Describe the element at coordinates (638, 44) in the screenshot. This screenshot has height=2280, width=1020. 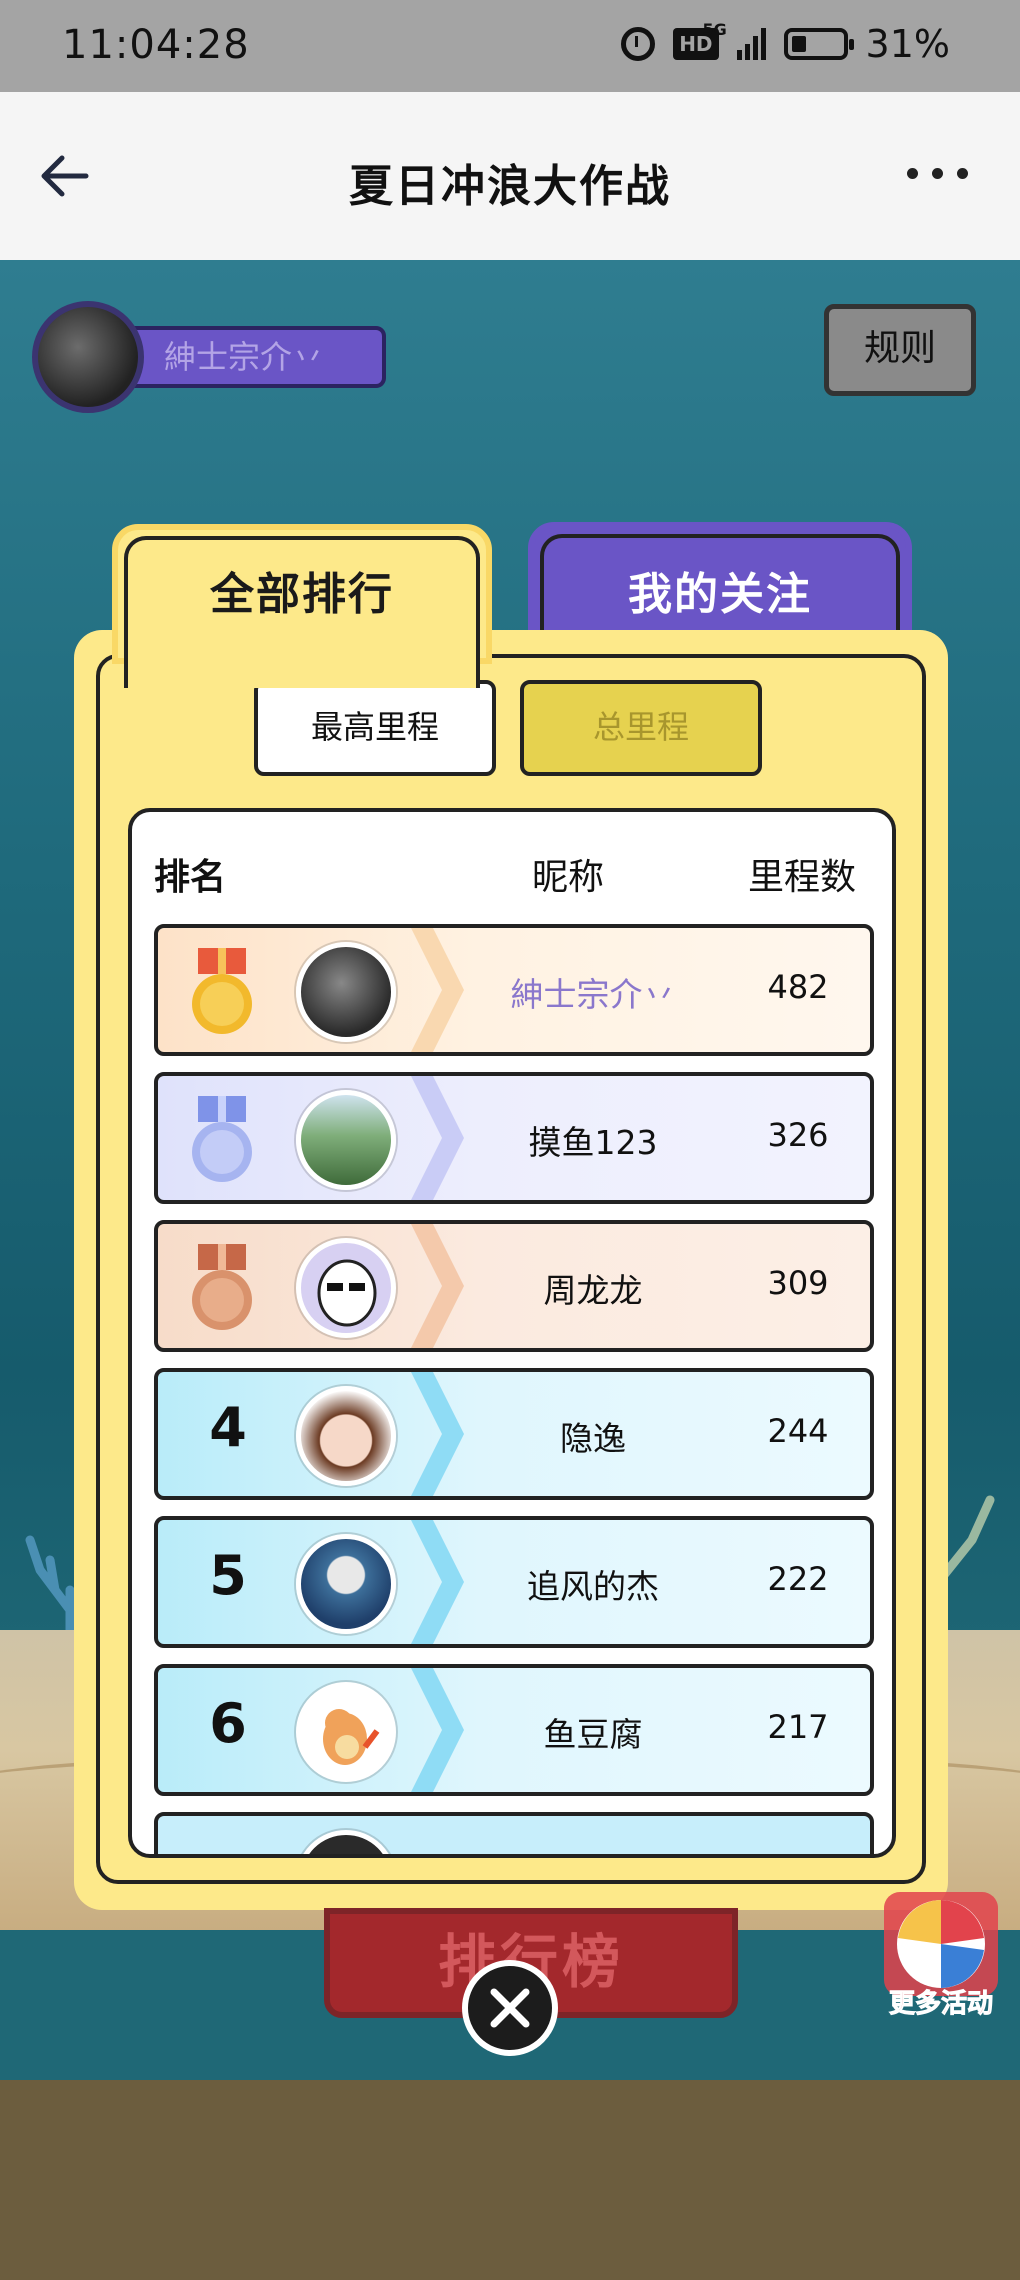
I see `alarm-icon` at that location.